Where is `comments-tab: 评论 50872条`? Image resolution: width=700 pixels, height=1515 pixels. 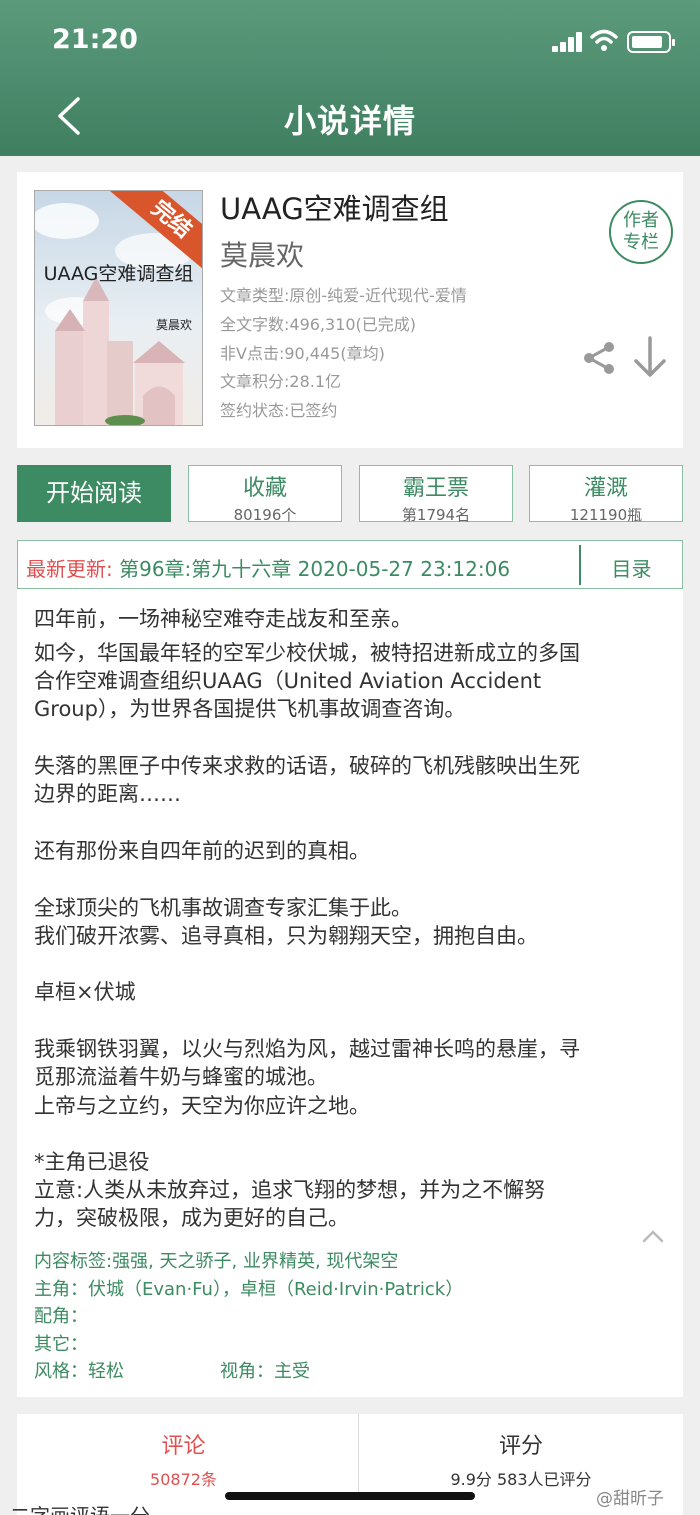
comments-tab: 评论 50872条 is located at coordinates (183, 1454).